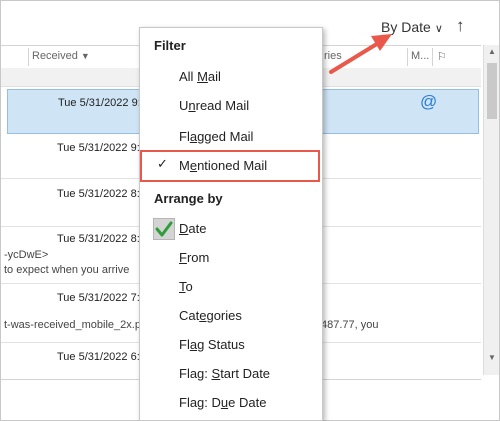 The image size is (500, 421). Describe the element at coordinates (210, 315) in the screenshot. I see `menu-item-categories: Categories` at that location.